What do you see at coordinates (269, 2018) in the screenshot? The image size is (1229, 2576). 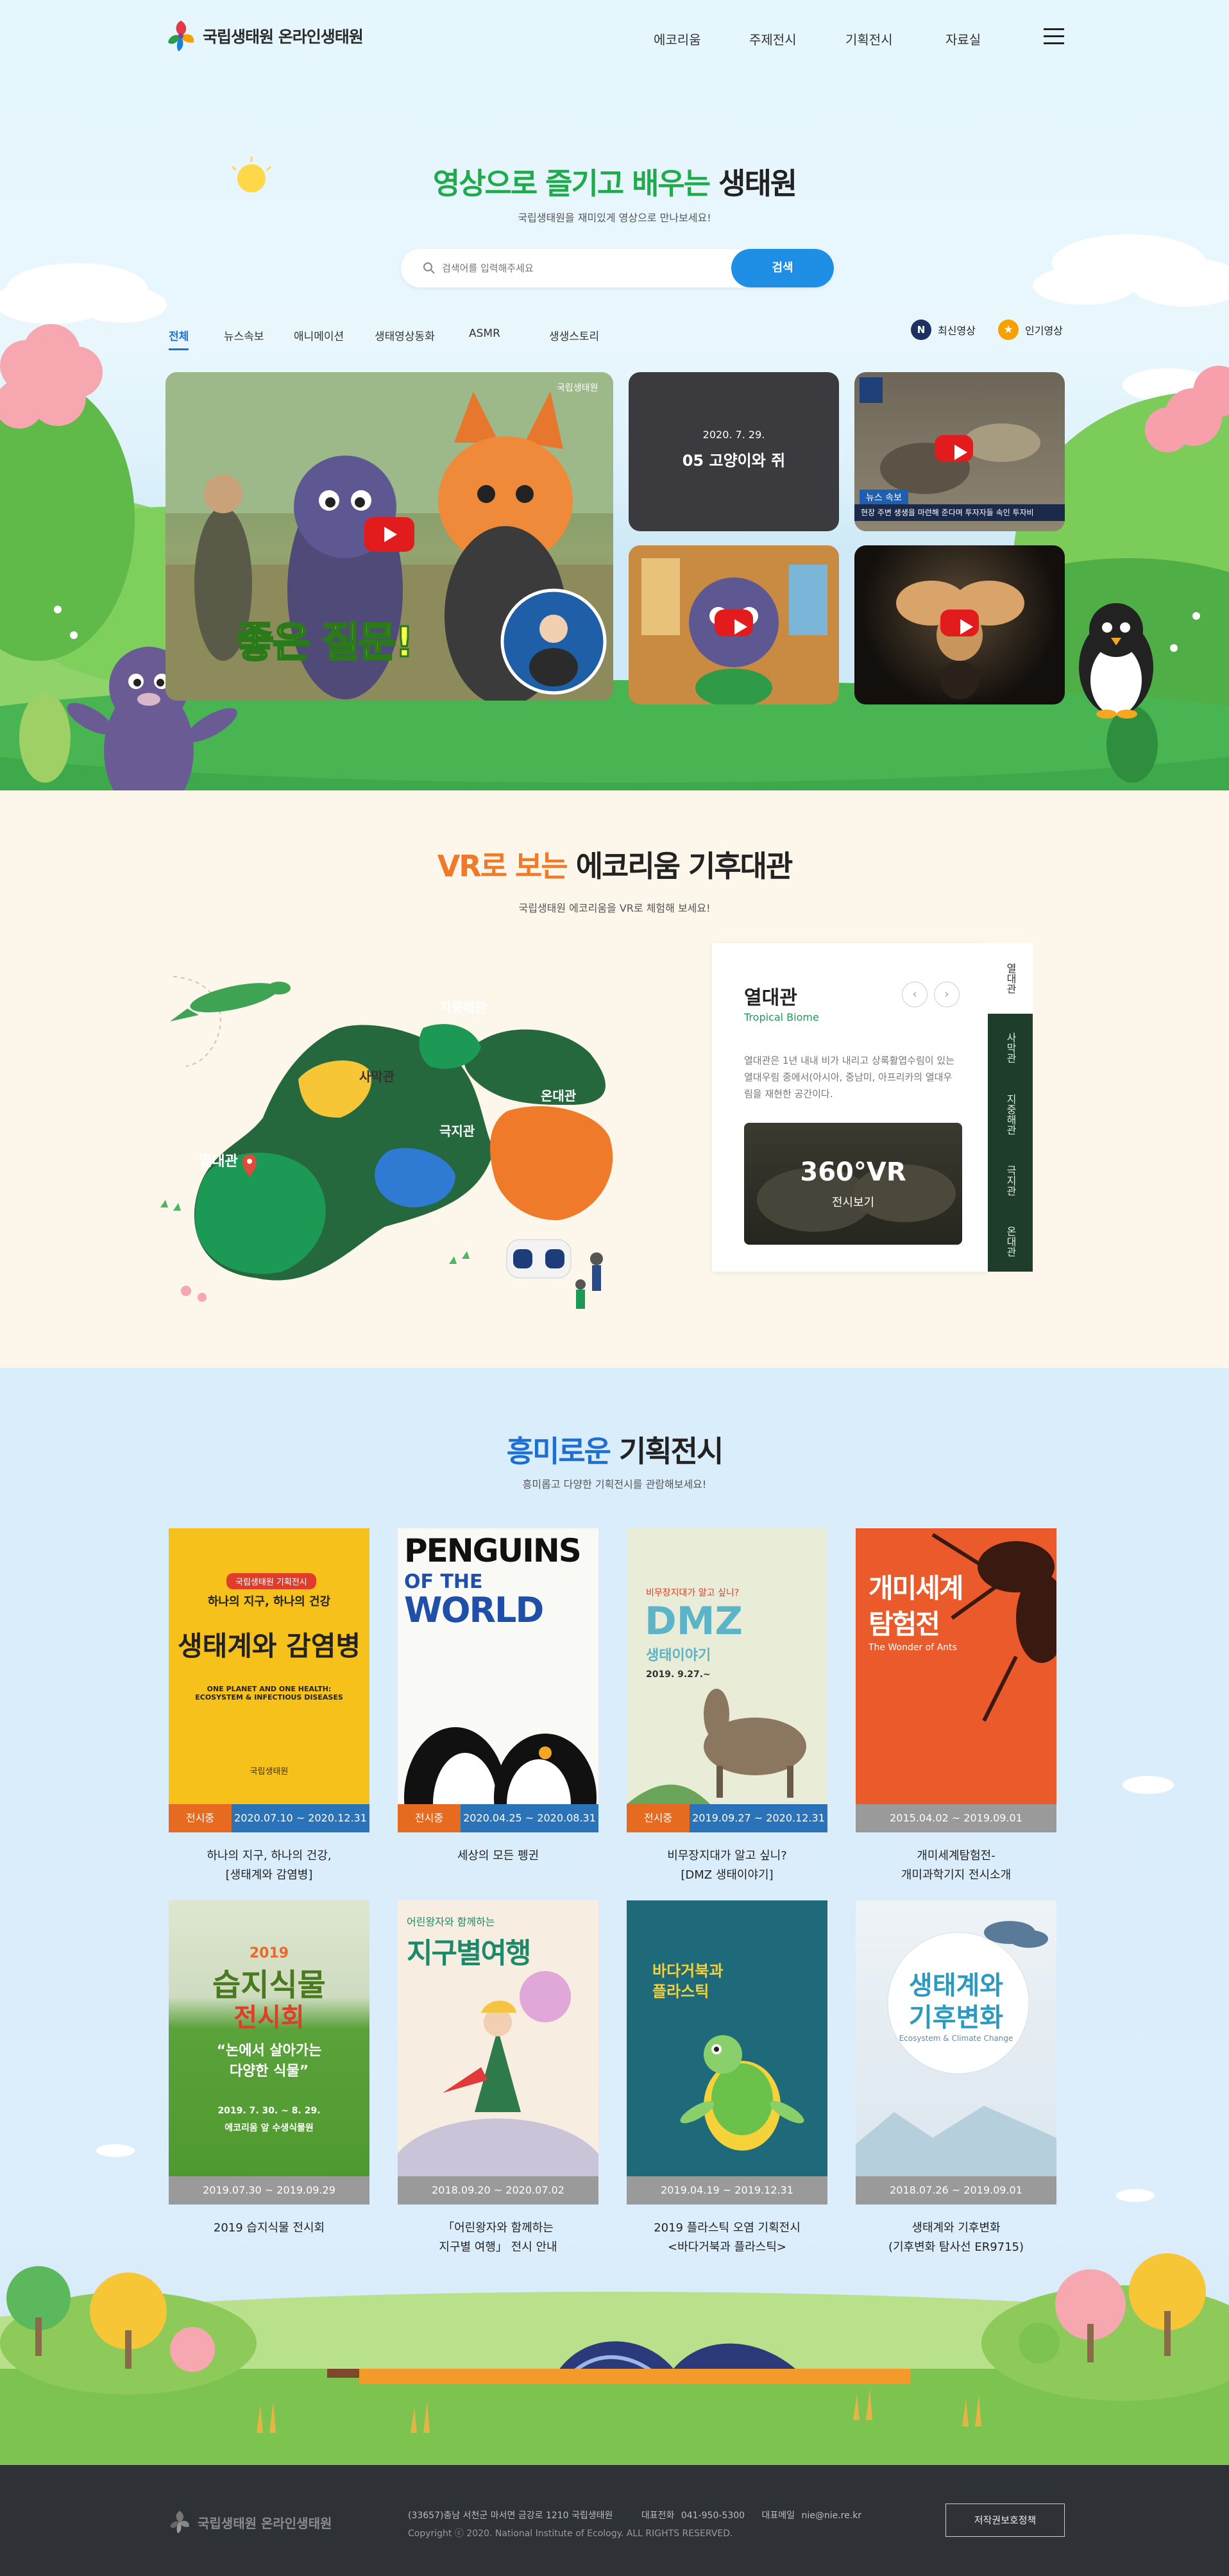 I see `poster-text: 전시회` at bounding box center [269, 2018].